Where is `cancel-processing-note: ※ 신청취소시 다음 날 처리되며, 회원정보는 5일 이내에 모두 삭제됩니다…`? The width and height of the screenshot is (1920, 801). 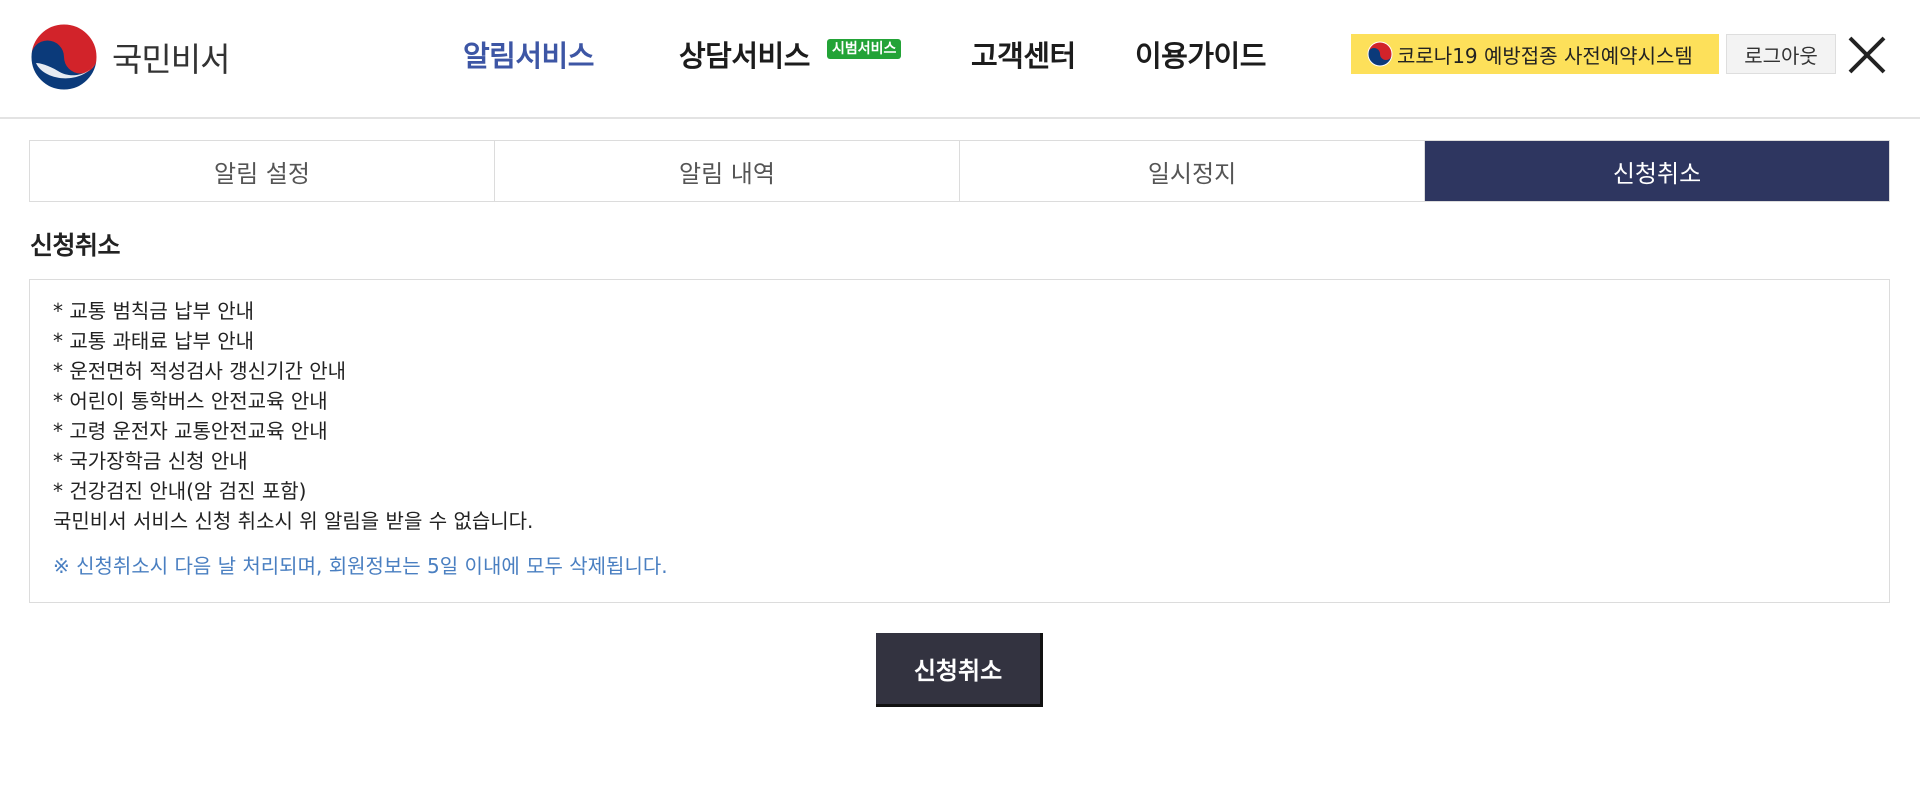 cancel-processing-note: ※ 신청취소시 다음 날 처리되며, 회원정보는 5일 이내에 모두 삭제됩니다… is located at coordinates (360, 566).